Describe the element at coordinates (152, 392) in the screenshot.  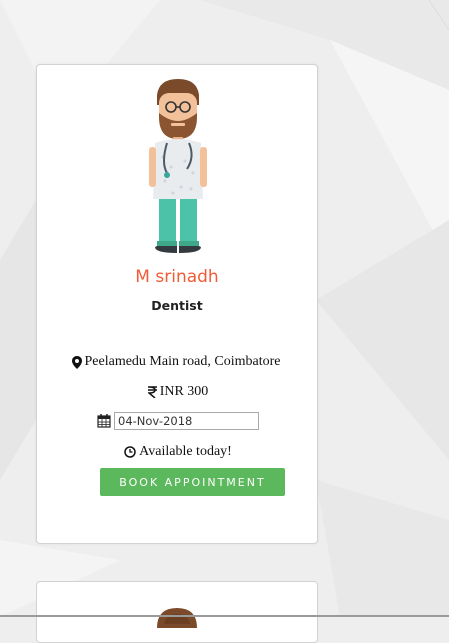
I see `rupee-icon` at that location.